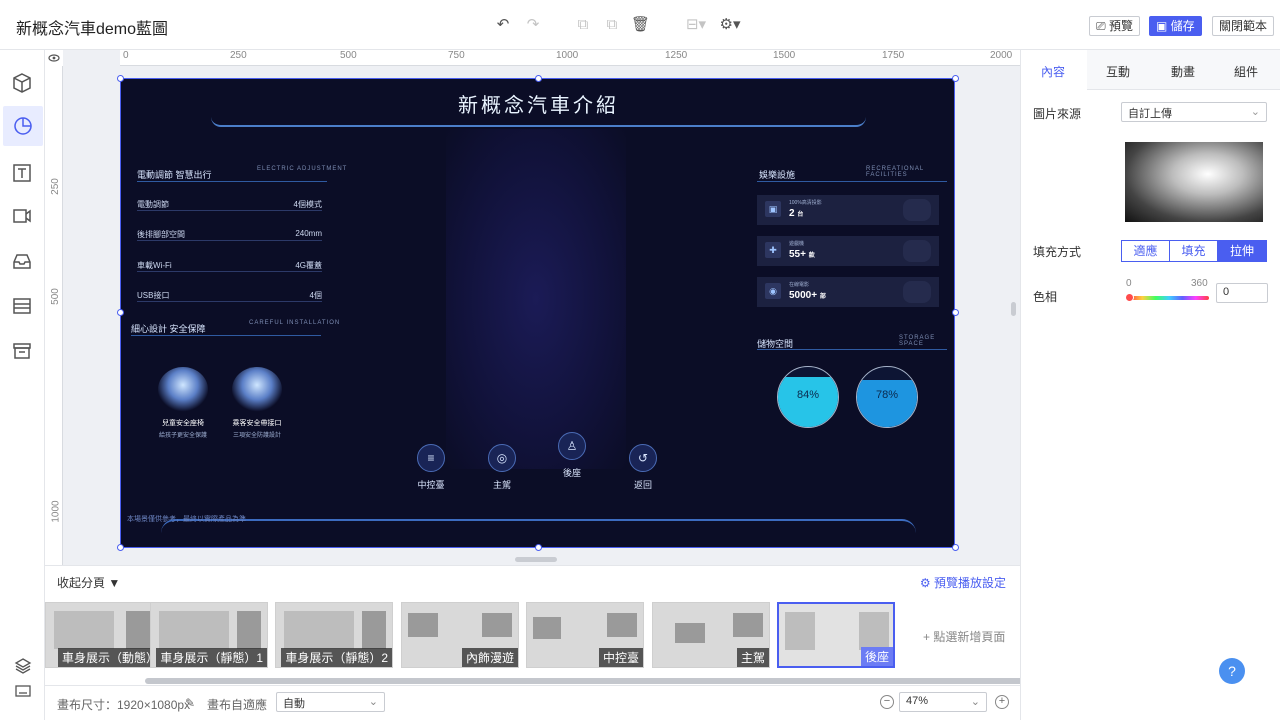 This screenshot has height=720, width=1280. What do you see at coordinates (168, 329) in the screenshot?
I see `section-title-careful: 細心設計 安全保障` at bounding box center [168, 329].